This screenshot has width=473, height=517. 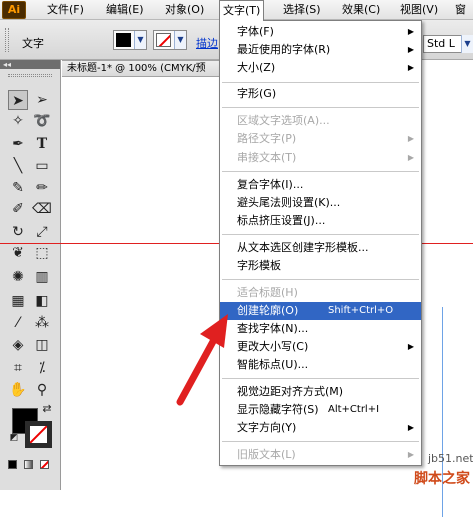 What do you see at coordinates (419, 10) in the screenshot?
I see `menu-view: 视图(V)` at bounding box center [419, 10].